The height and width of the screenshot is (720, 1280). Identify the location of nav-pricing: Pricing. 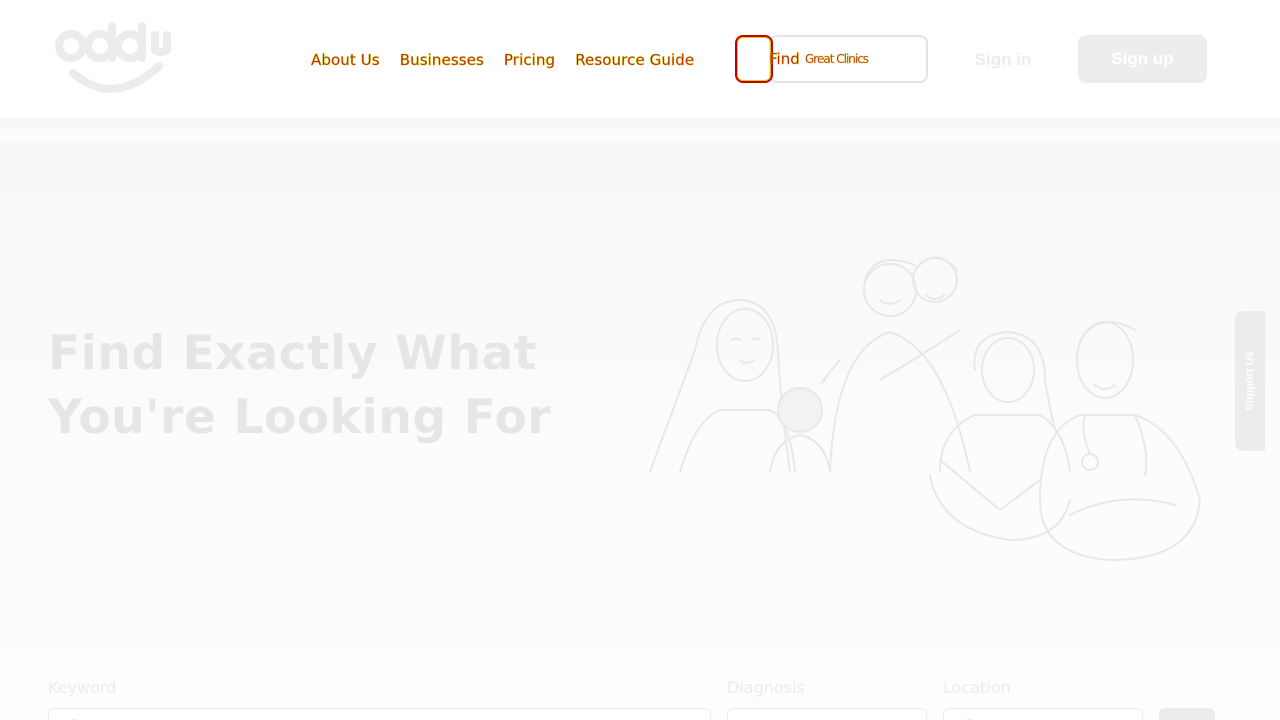
(530, 60).